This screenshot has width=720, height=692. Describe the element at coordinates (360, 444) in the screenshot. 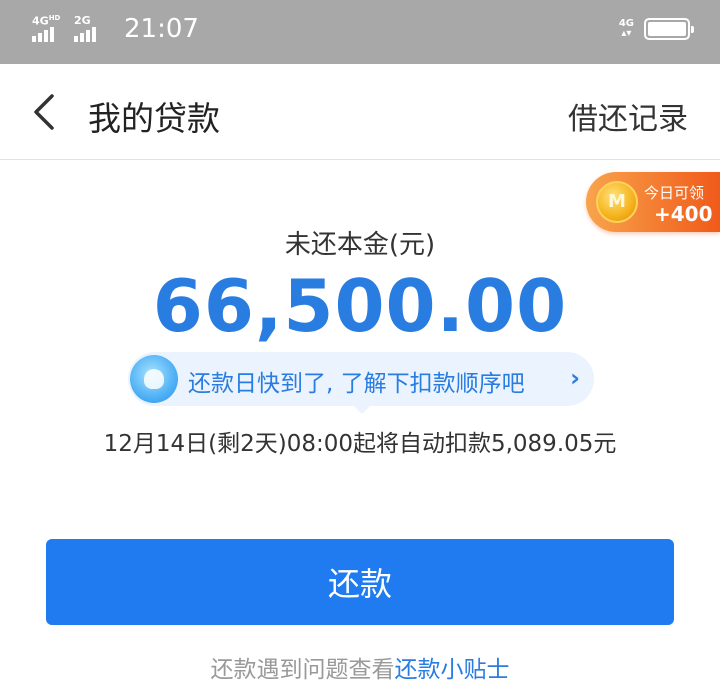

I see `auto-debit-notice: 12月14日(剩2天)08:00起将自动扣款5,089.05元` at that location.